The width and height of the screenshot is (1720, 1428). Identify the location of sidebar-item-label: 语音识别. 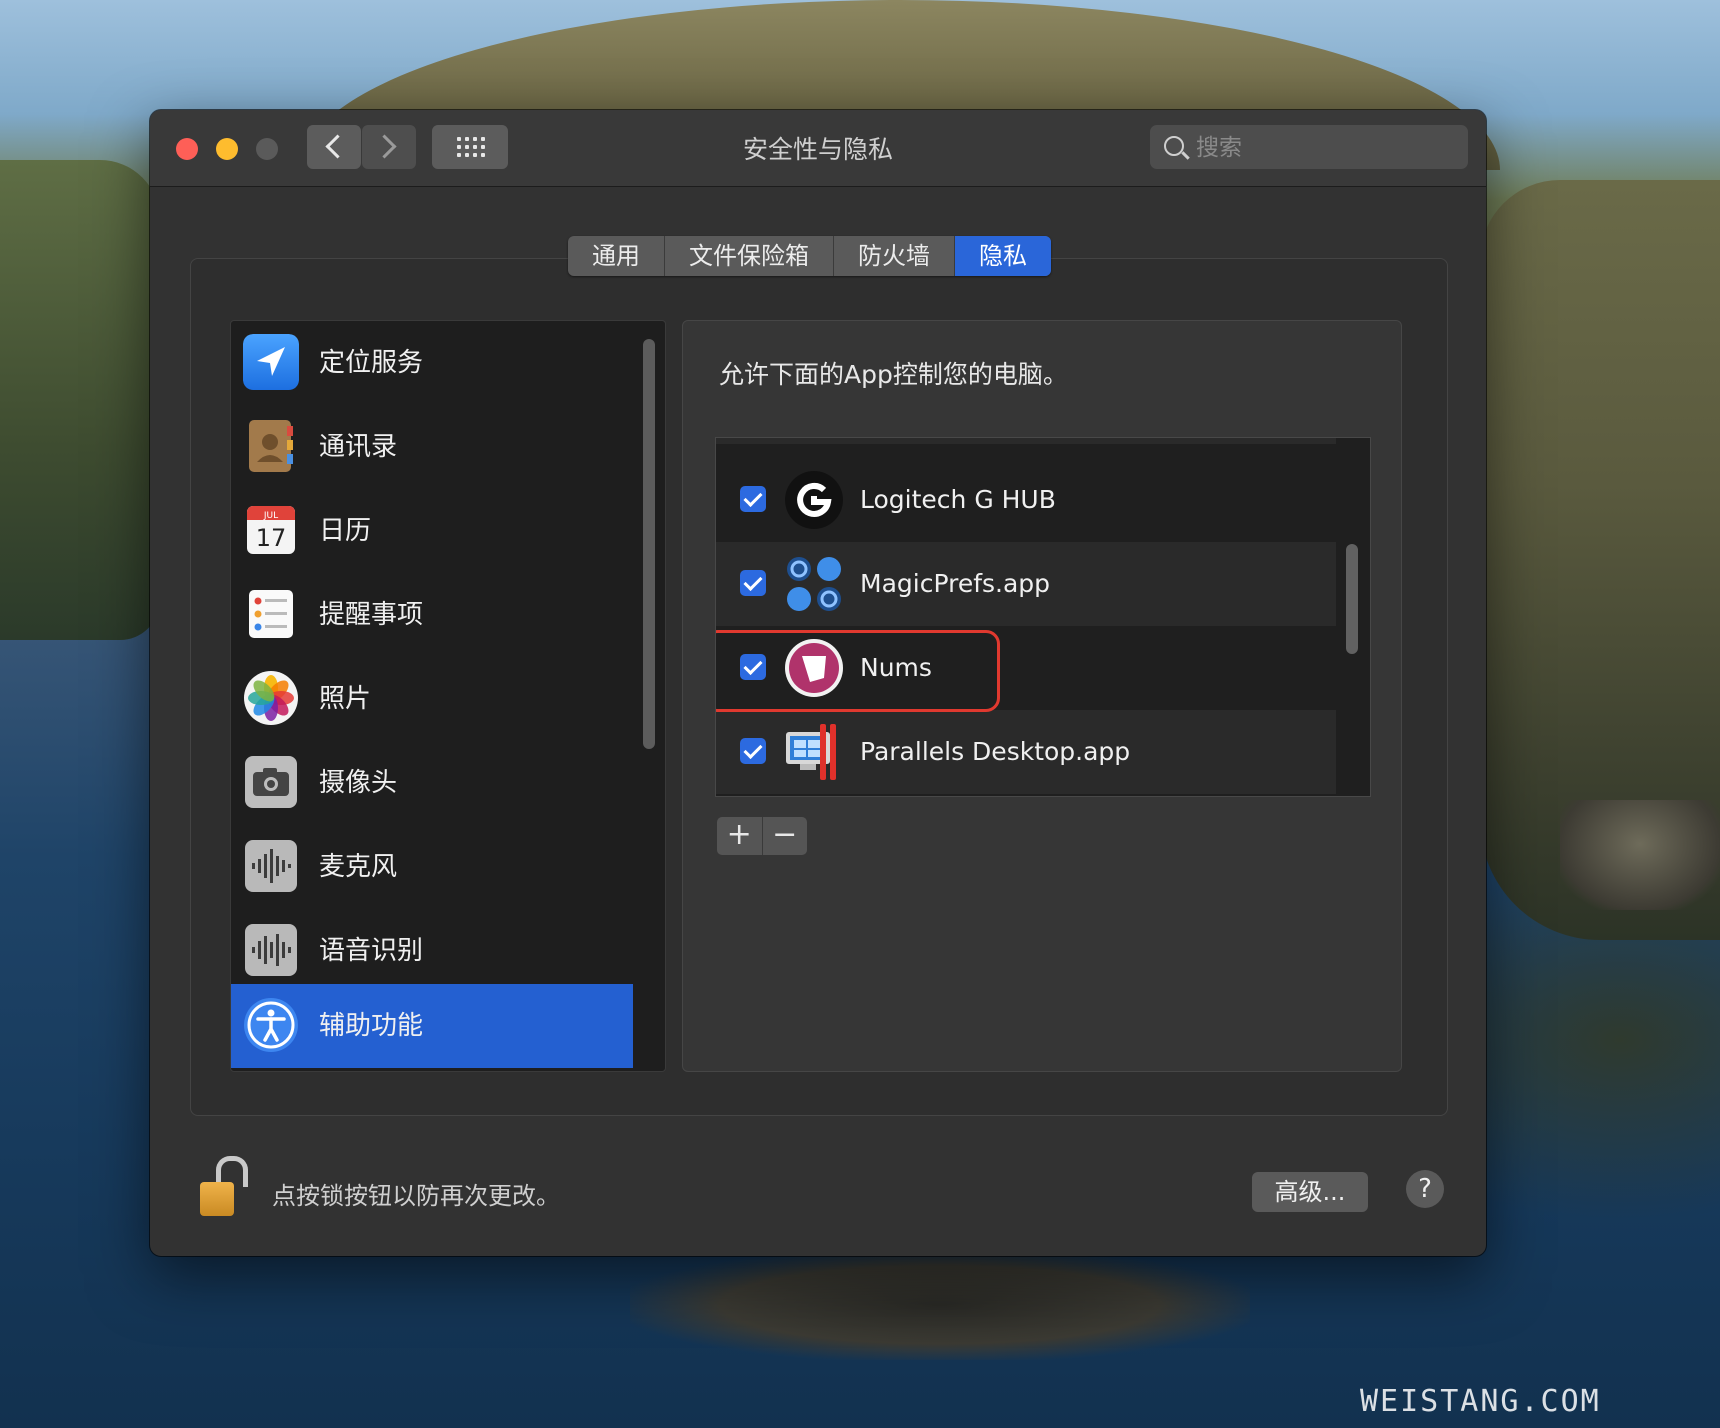
(371, 951).